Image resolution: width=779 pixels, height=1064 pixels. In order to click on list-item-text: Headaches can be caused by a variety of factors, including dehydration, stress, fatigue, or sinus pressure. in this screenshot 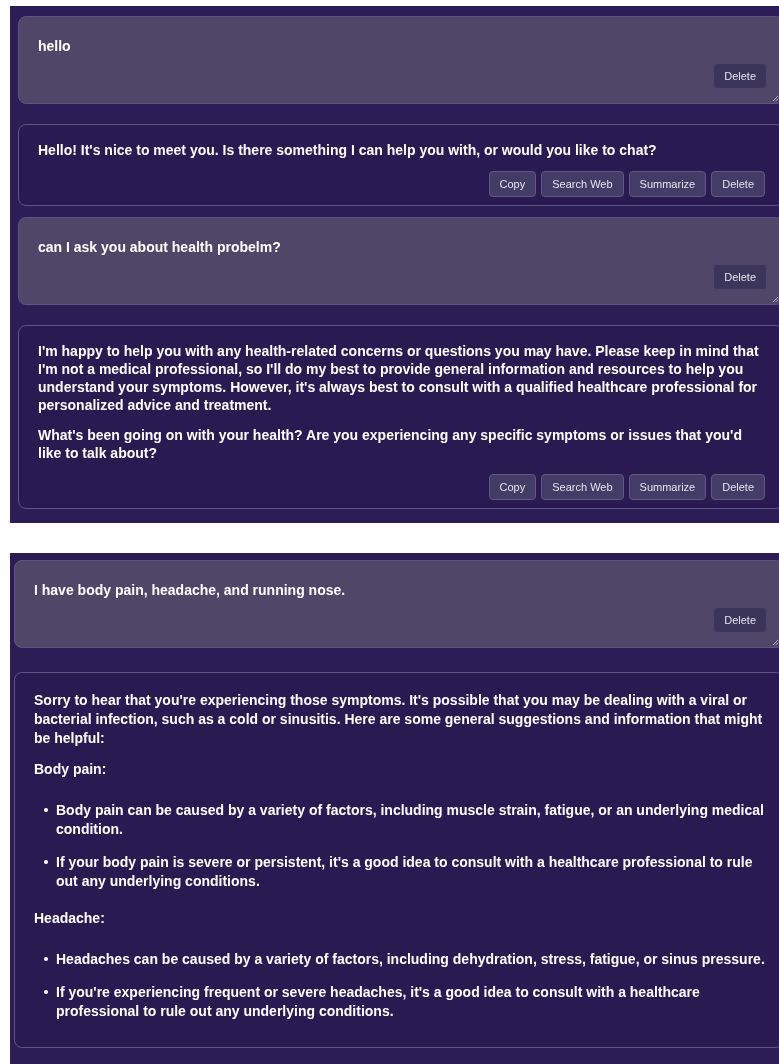, I will do `click(410, 959)`.